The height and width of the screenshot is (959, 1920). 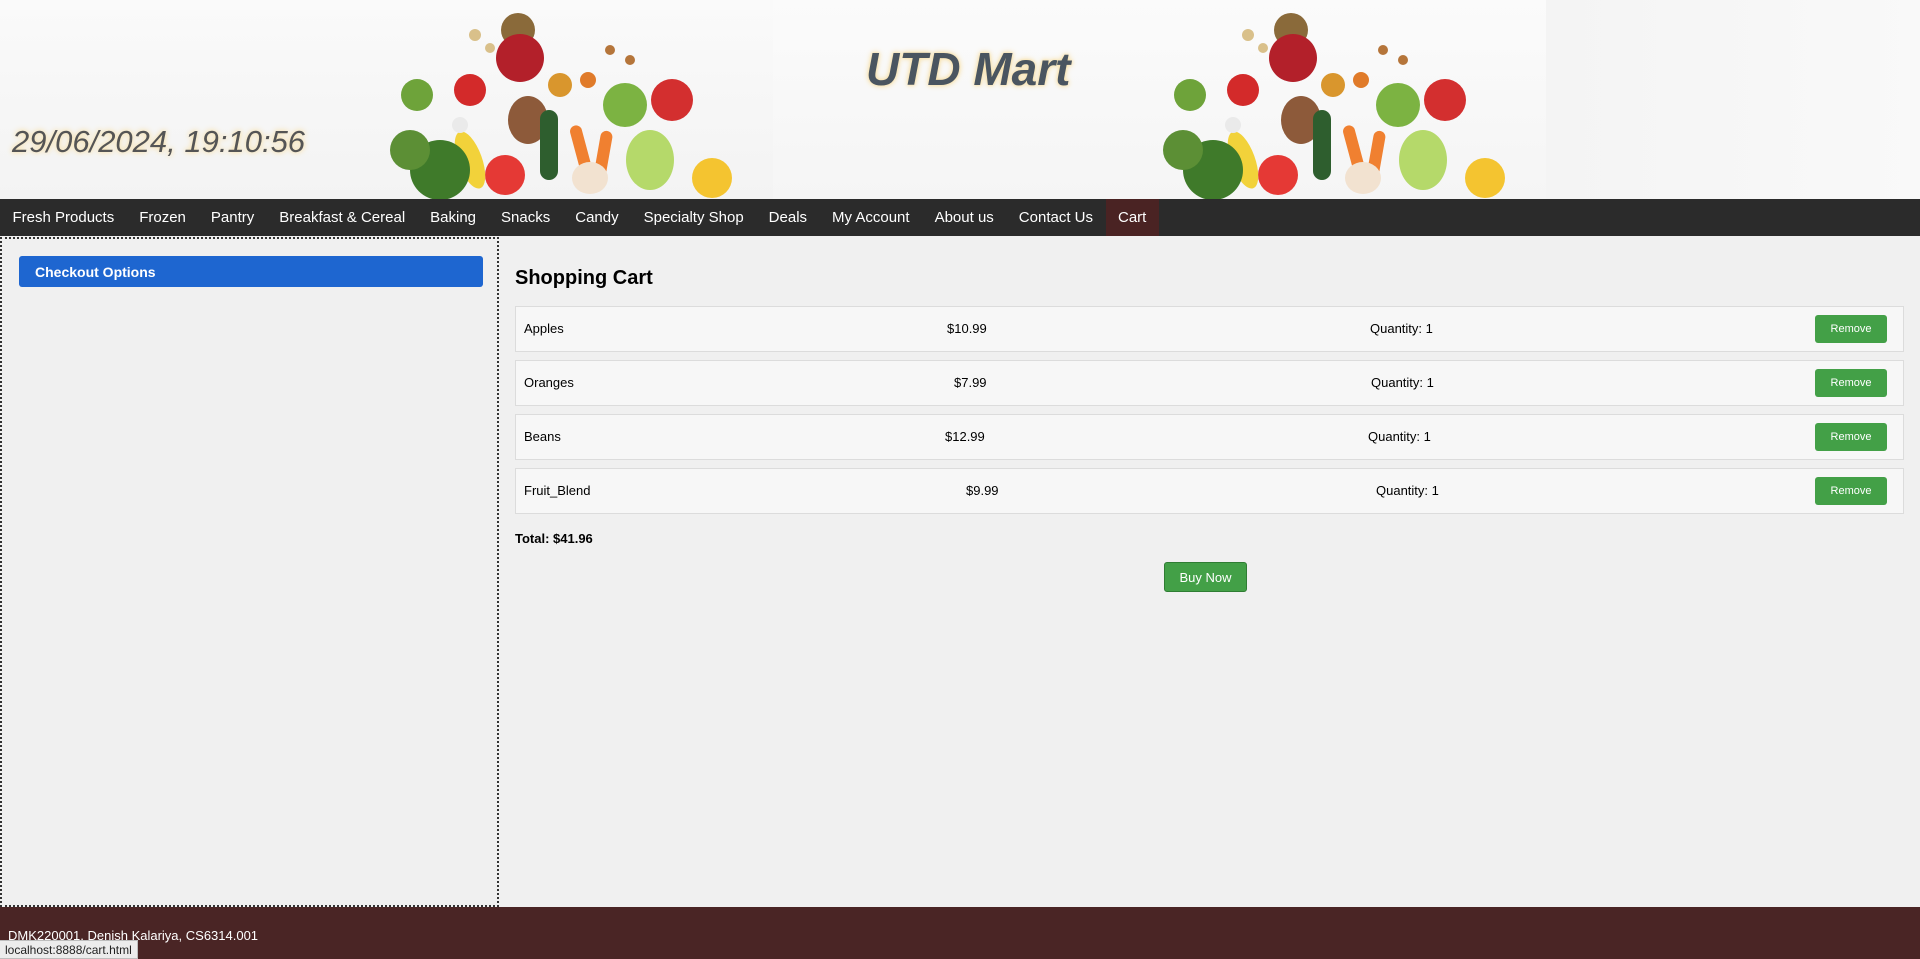 What do you see at coordinates (1055, 217) in the screenshot?
I see `nav-item-contact-us: Contact Us` at bounding box center [1055, 217].